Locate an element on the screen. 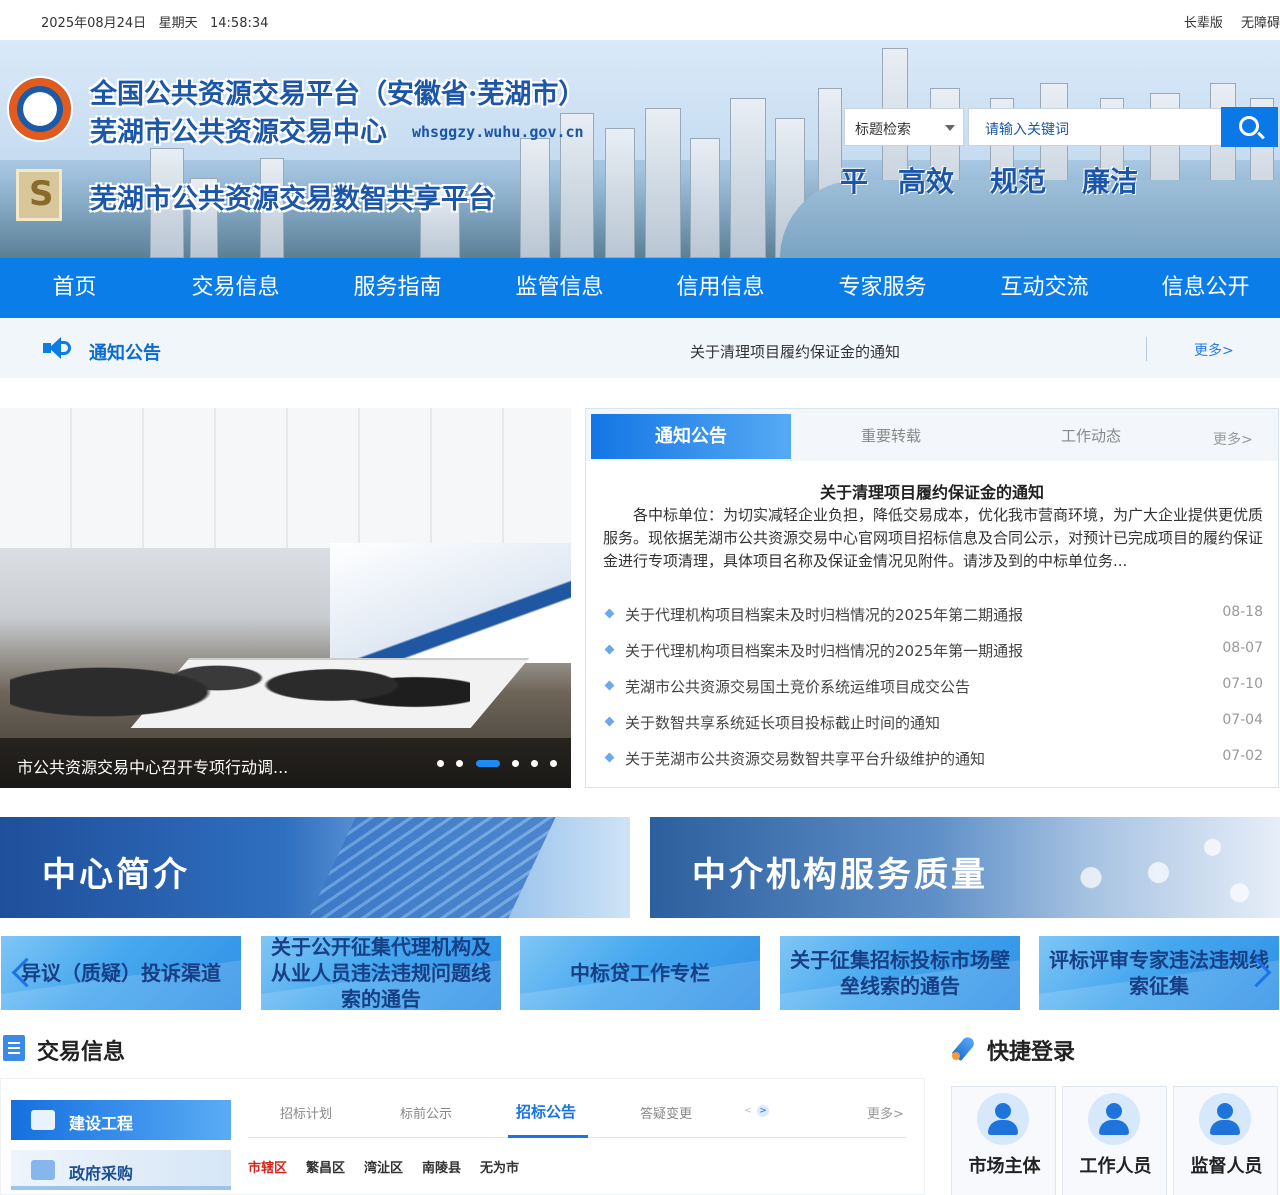 This screenshot has height=1195, width=1280. notice-more-link: 更多> is located at coordinates (1214, 350).